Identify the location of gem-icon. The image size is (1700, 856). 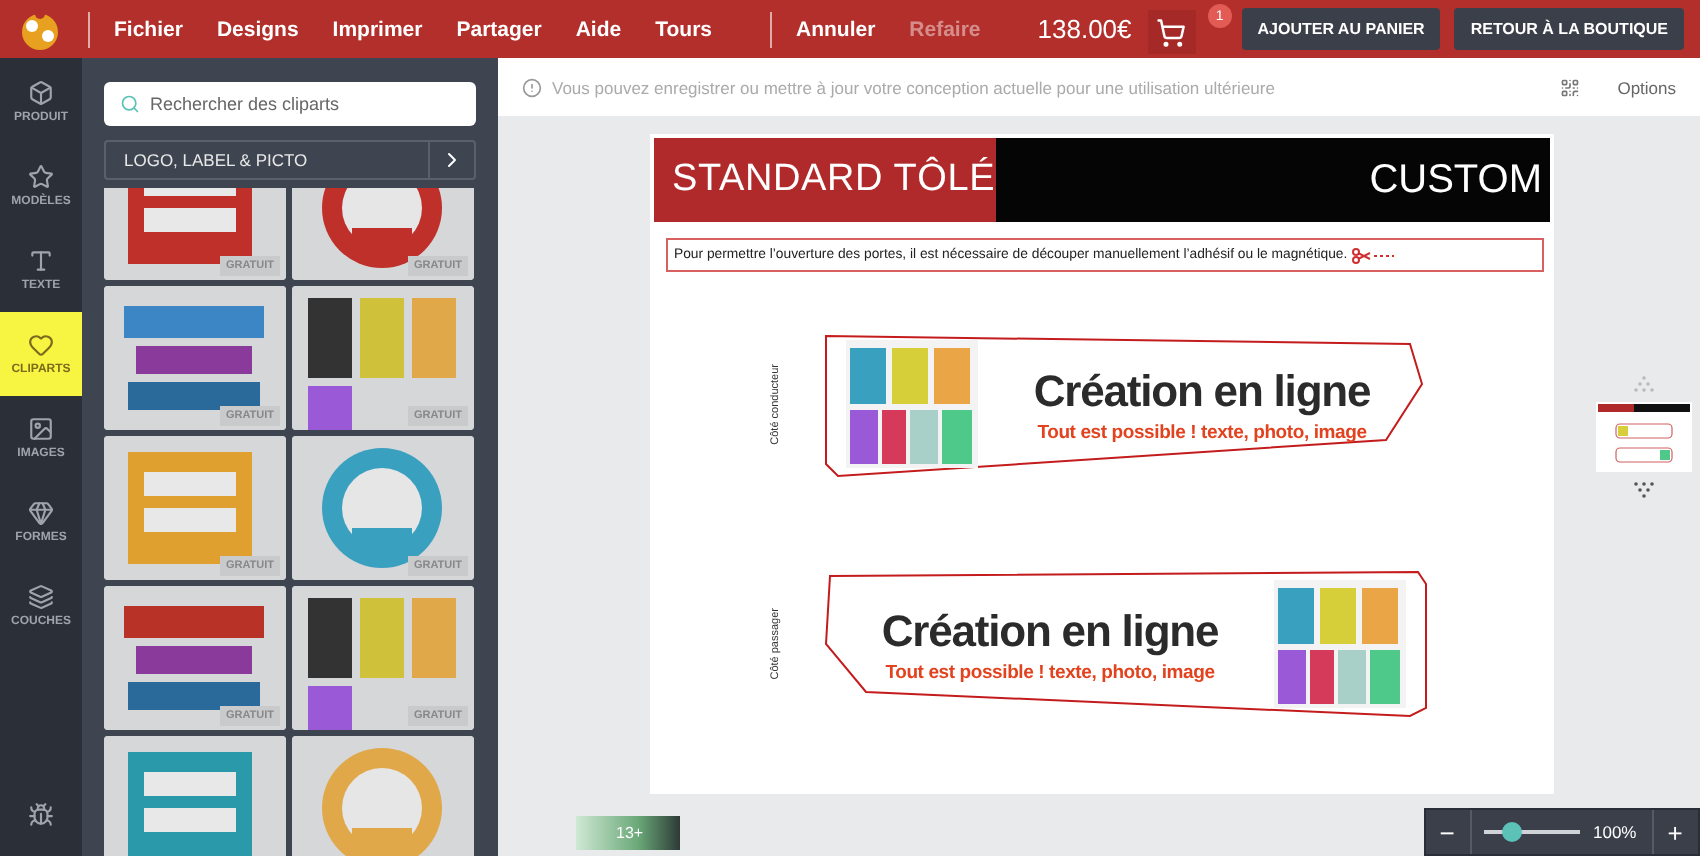
(41, 513).